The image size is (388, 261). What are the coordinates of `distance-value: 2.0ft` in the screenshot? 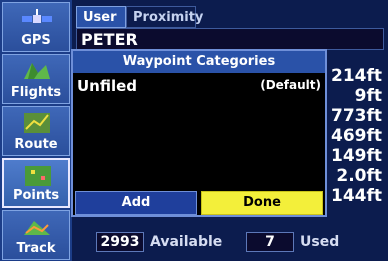 It's located at (359, 176).